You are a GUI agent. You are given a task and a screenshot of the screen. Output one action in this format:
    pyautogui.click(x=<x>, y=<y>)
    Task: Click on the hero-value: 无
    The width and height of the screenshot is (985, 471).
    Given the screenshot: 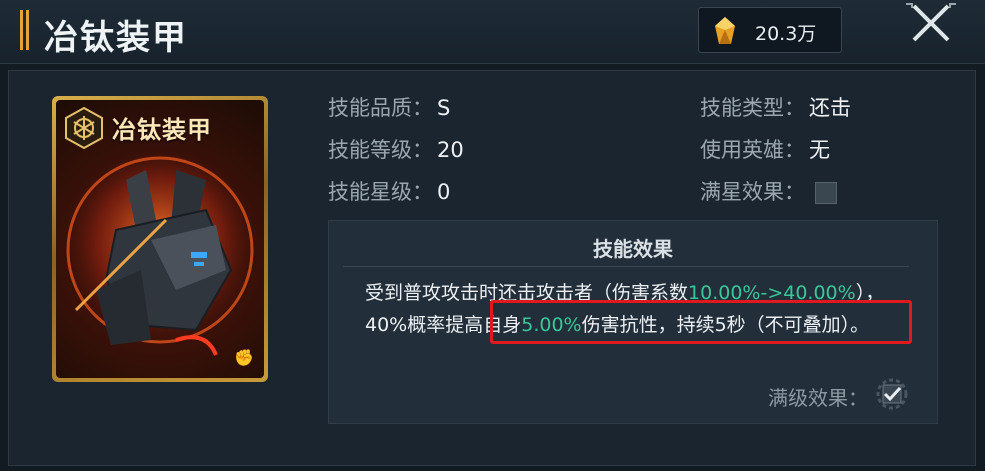 What is the action you would take?
    pyautogui.click(x=819, y=150)
    